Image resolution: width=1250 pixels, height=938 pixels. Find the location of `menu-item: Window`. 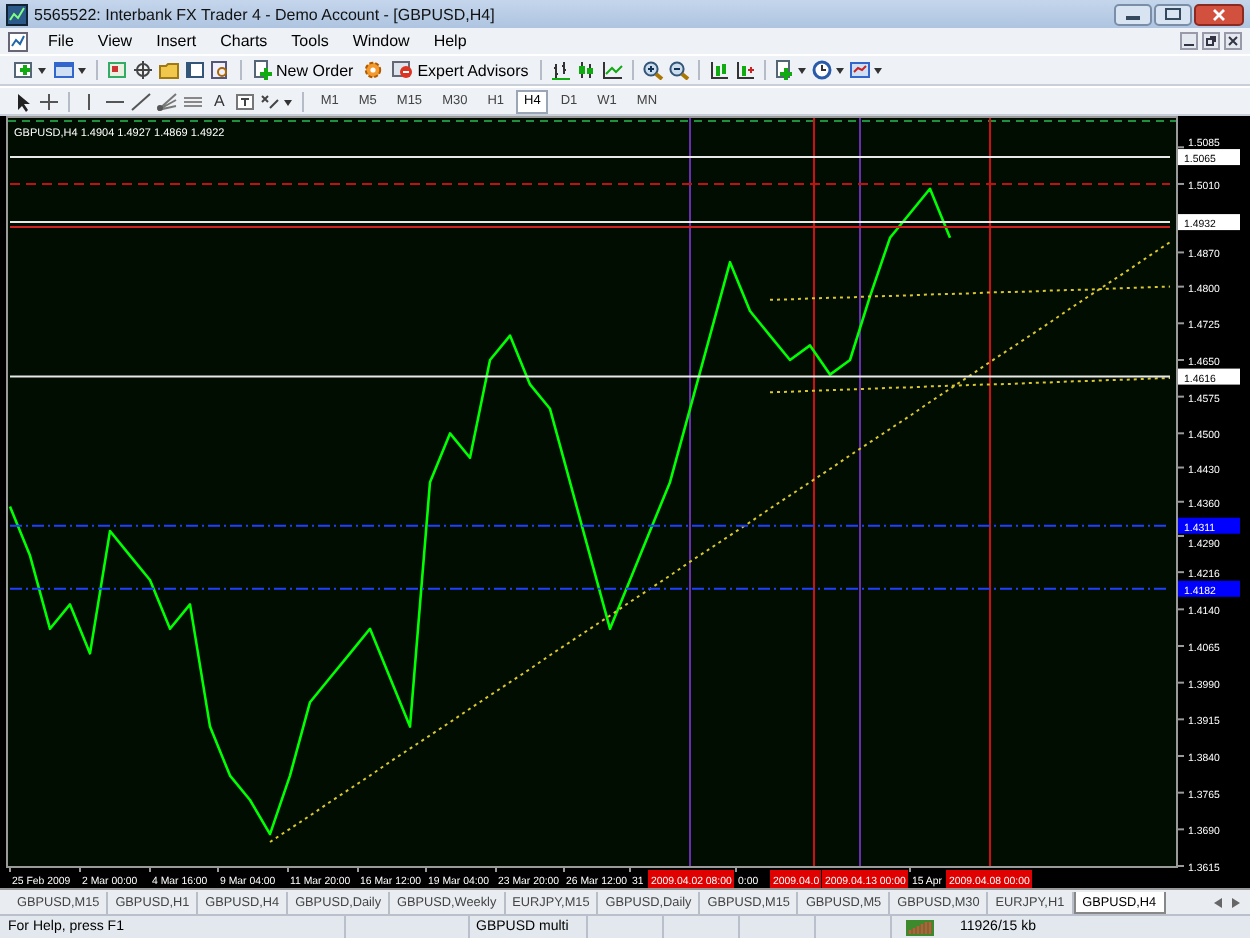

menu-item: Window is located at coordinates (381, 41).